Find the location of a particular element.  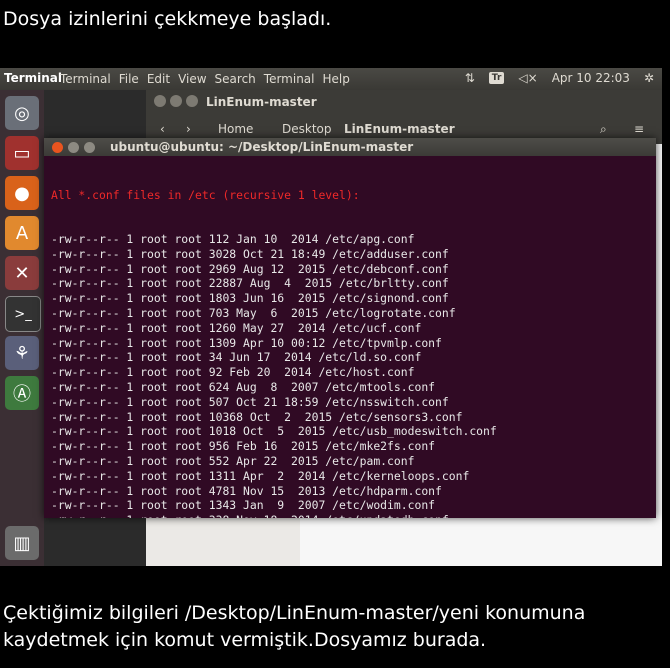

volume-icon: ◁× is located at coordinates (527, 78).